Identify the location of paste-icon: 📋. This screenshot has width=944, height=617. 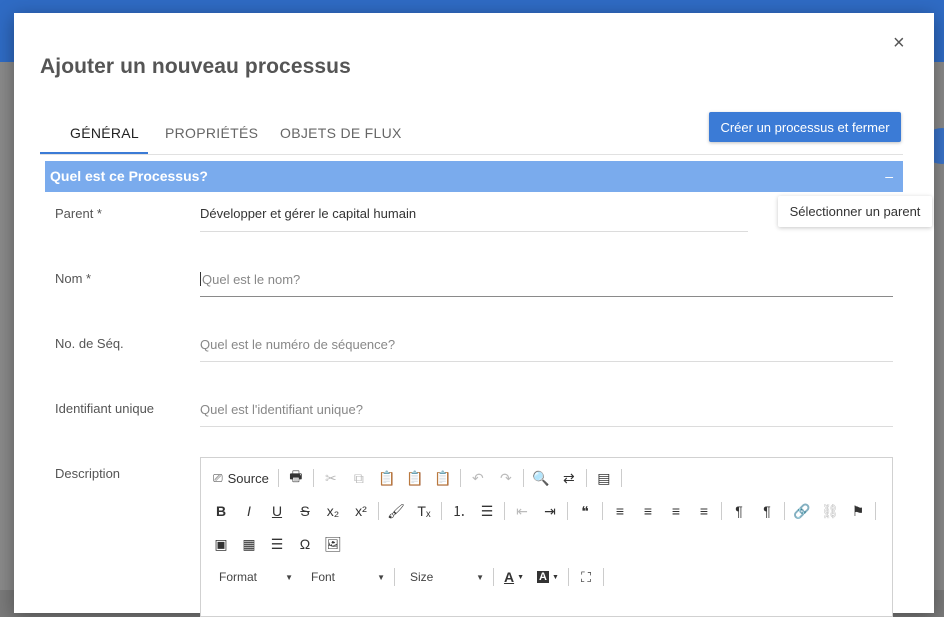
(387, 477).